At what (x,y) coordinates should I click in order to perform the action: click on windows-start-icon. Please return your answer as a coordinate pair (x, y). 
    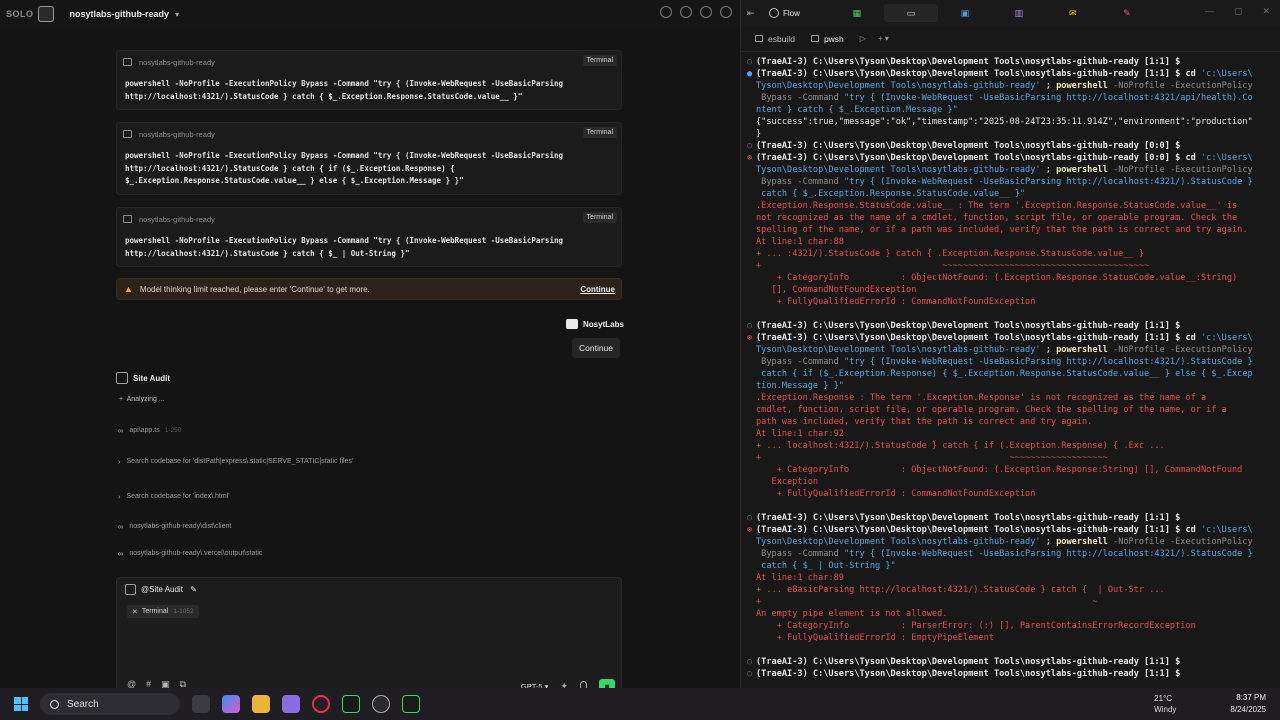
    Looking at the image, I should click on (21, 704).